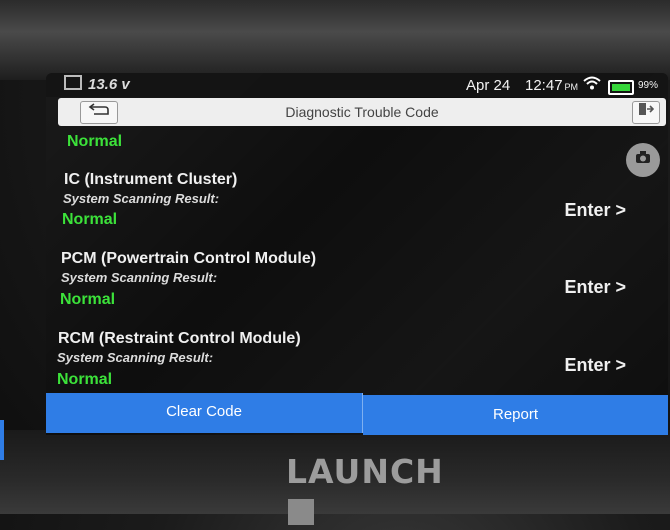 The image size is (670, 530). Describe the element at coordinates (2, 440) in the screenshot. I see `indicator-light` at that location.